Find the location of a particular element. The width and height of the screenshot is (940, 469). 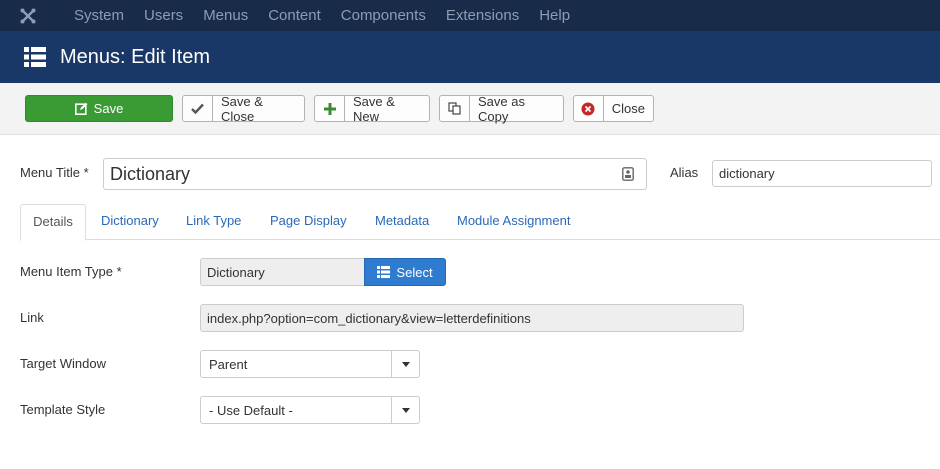

page-title: Menus: Edit Item is located at coordinates (135, 56).